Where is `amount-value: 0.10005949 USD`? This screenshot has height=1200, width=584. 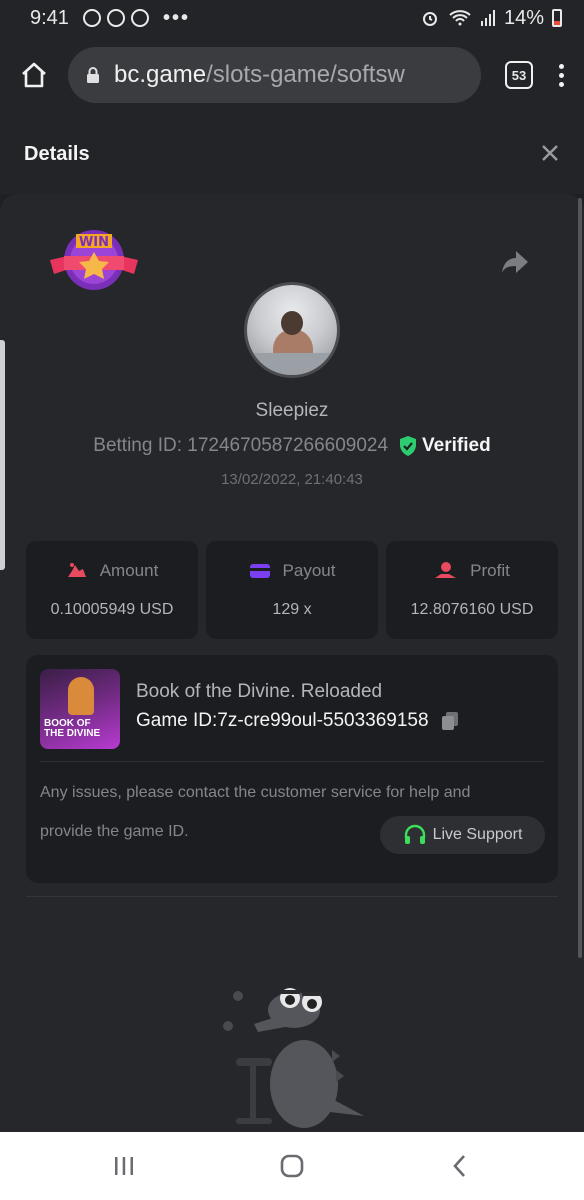 amount-value: 0.10005949 USD is located at coordinates (112, 609).